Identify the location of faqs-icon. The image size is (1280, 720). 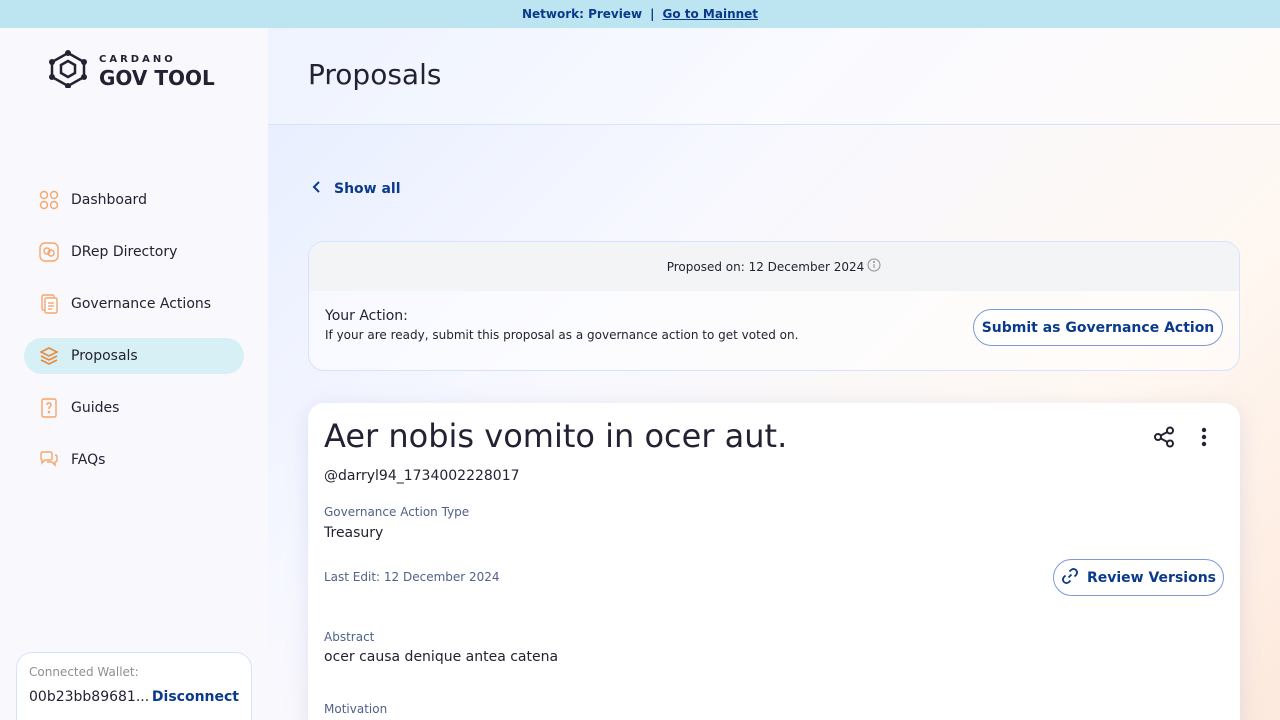
(49, 460).